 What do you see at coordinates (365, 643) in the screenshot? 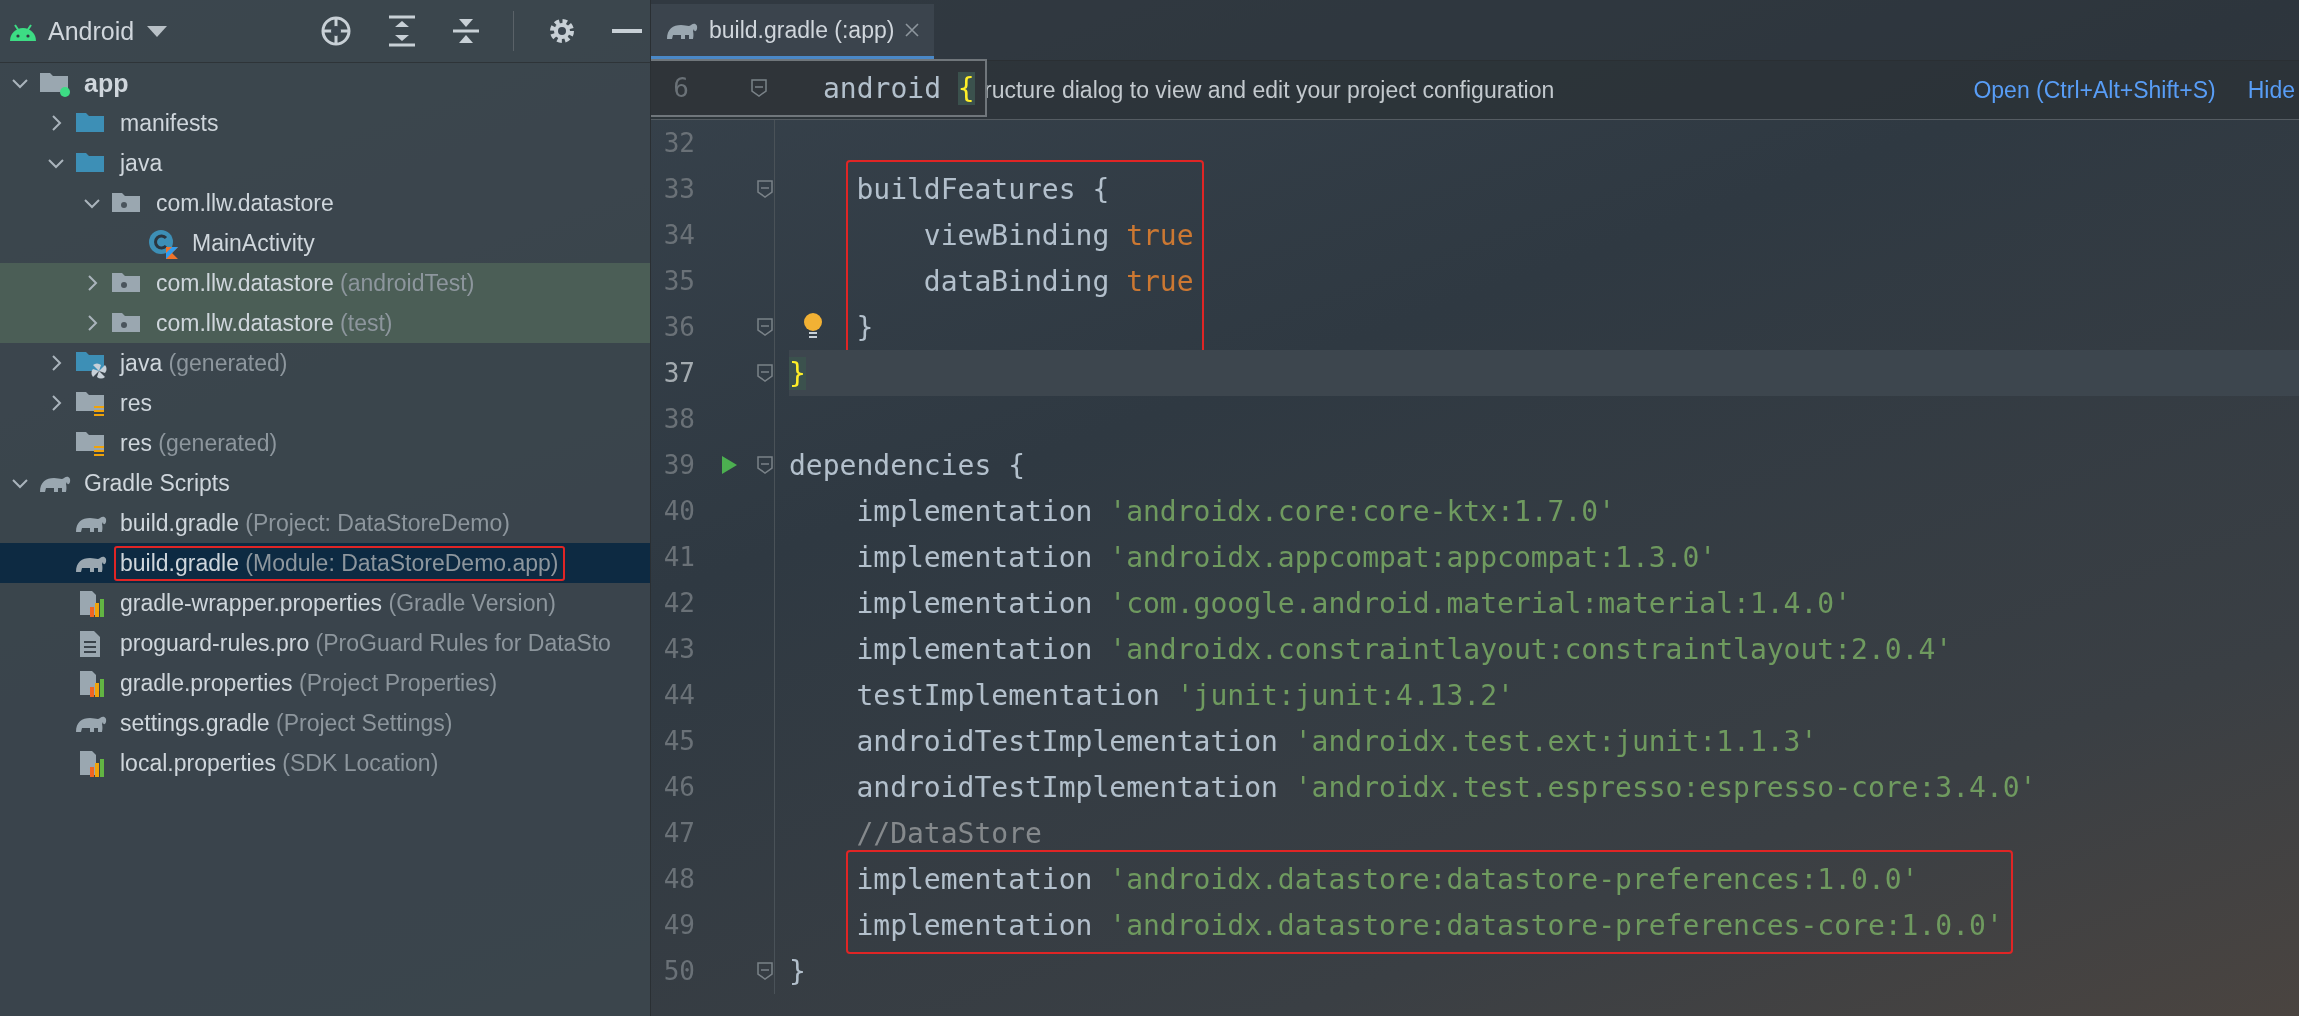
I see `tree-item-label: proguard-rules.pro (ProGuard Rules for DataSto` at bounding box center [365, 643].